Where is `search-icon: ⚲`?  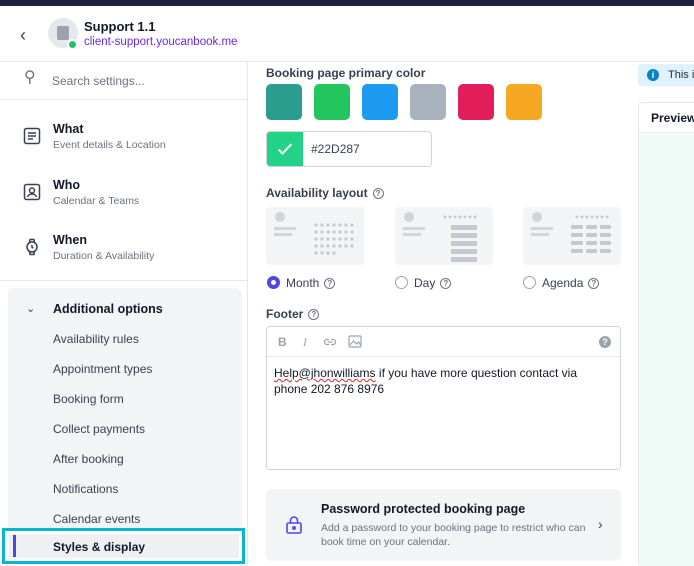 search-icon: ⚲ is located at coordinates (30, 77).